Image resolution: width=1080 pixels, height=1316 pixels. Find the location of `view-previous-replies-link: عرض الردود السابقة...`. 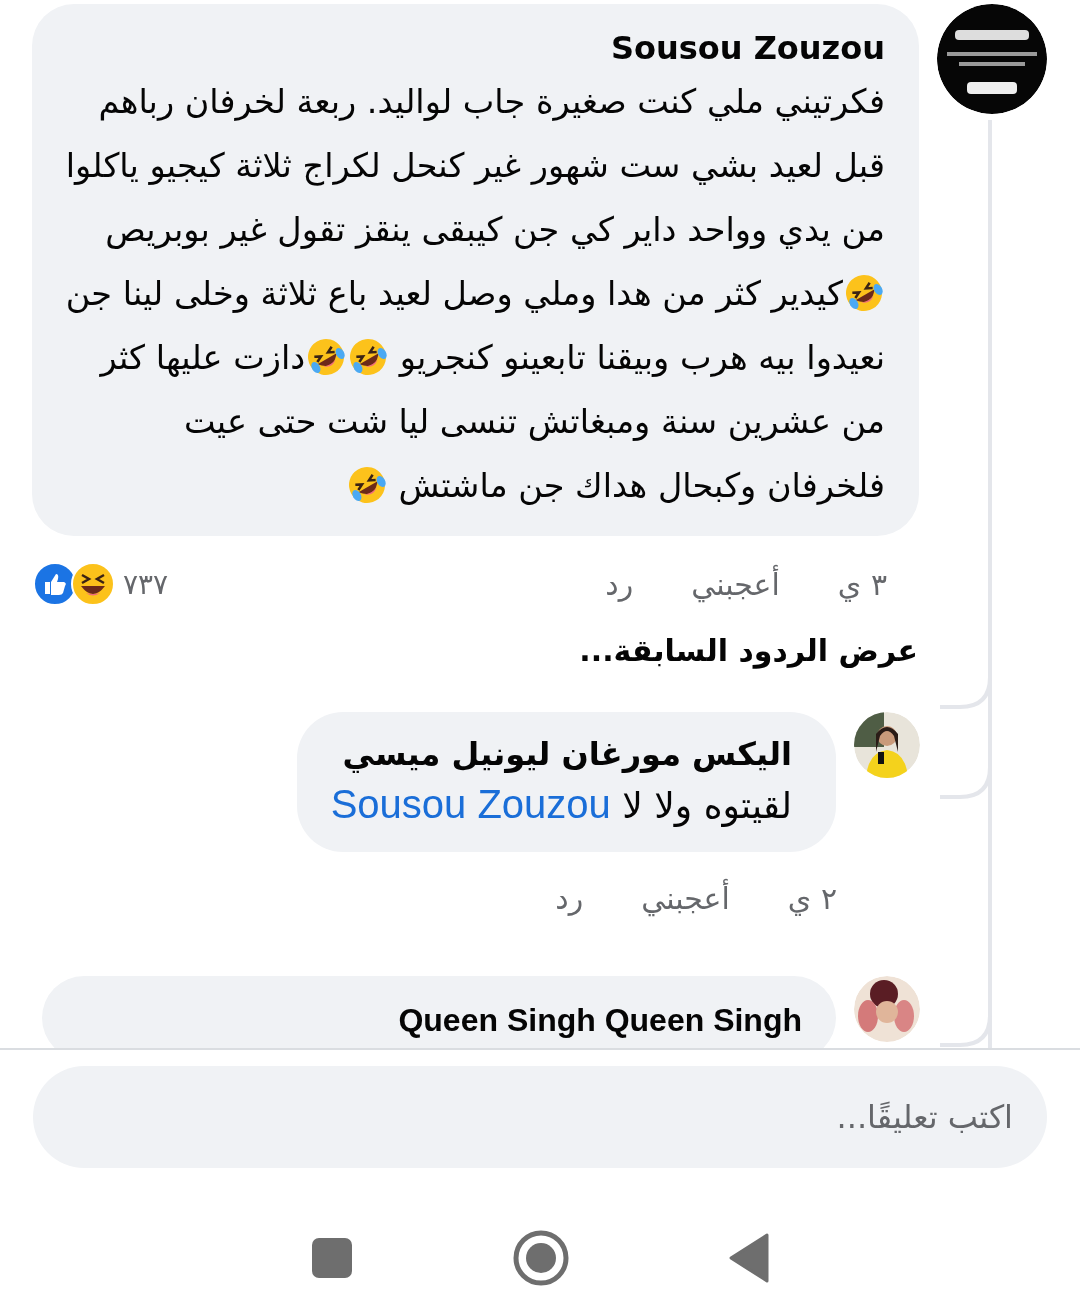

view-previous-replies-link: عرض الردود السابقة... is located at coordinates (829, 647).